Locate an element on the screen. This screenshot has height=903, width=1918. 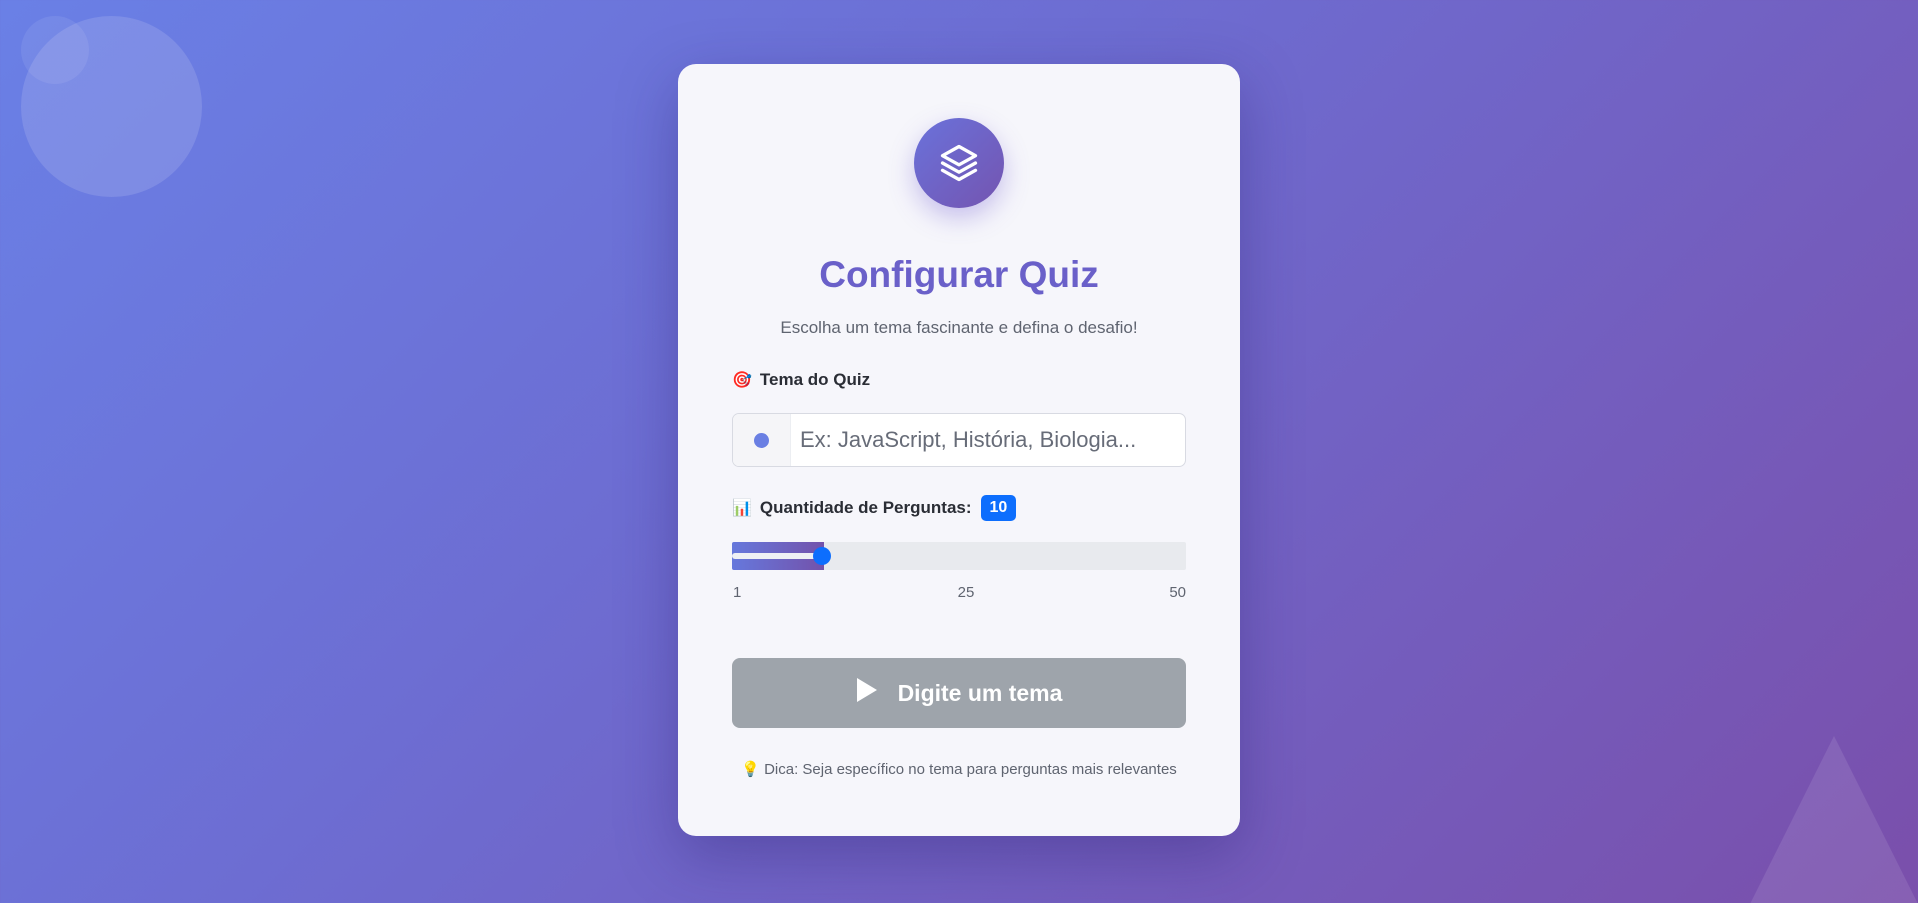
theme-label-text: Tema do Quiz is located at coordinates (815, 379).